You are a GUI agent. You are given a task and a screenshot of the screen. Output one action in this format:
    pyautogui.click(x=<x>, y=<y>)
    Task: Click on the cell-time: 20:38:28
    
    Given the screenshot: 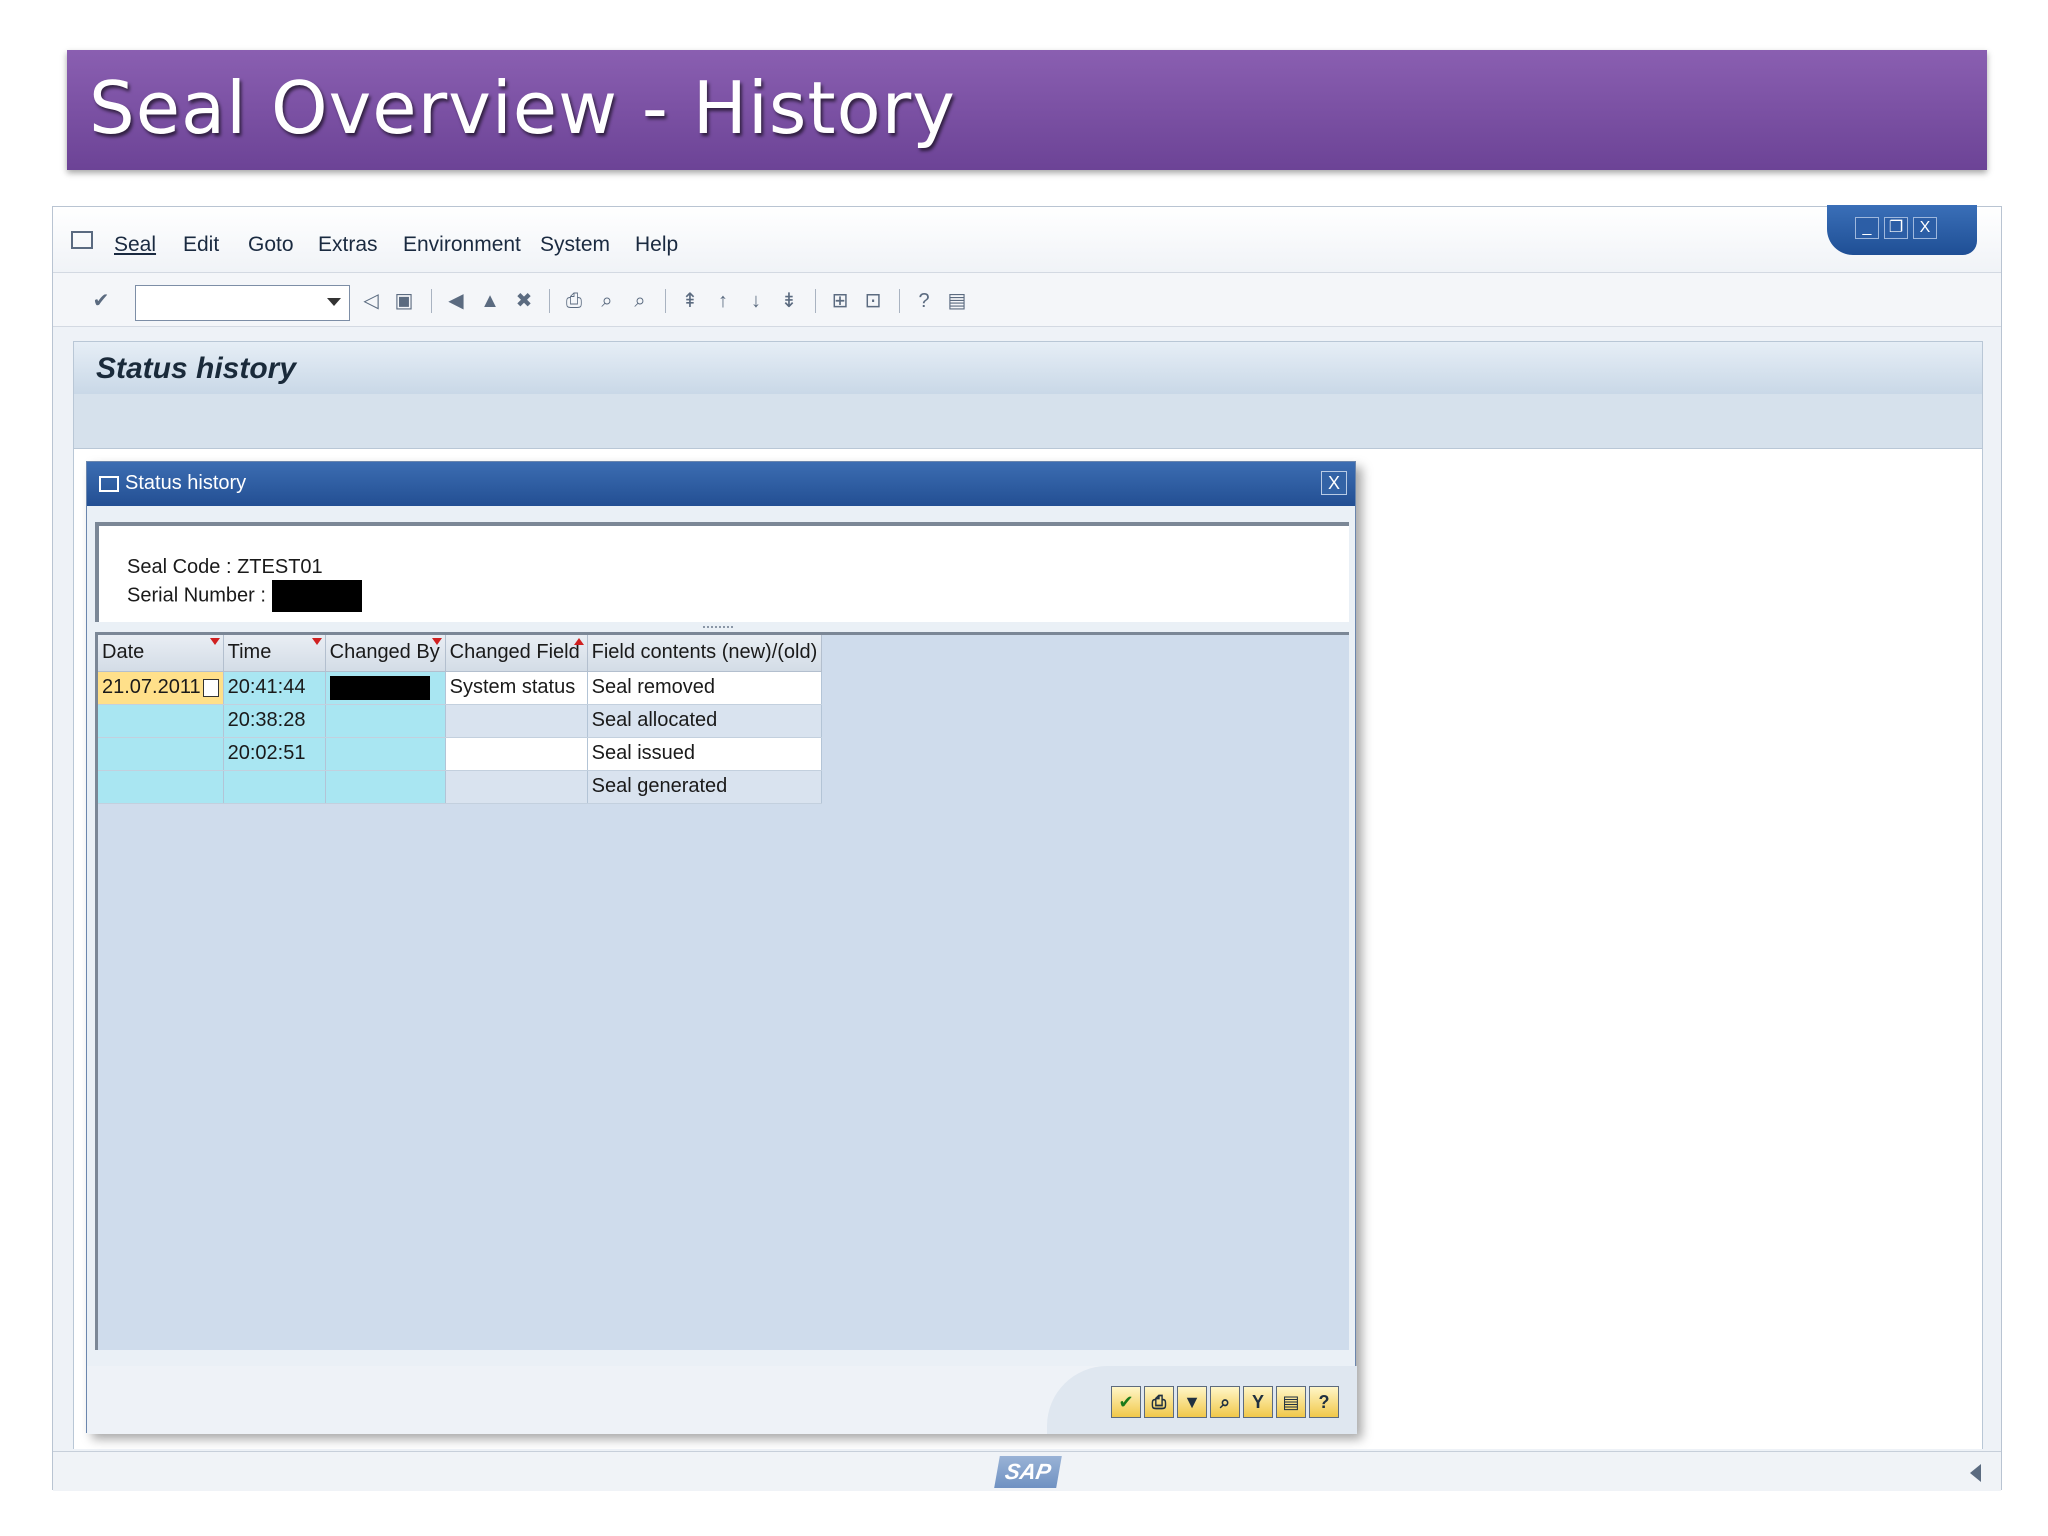 What is the action you would take?
    pyautogui.click(x=274, y=721)
    